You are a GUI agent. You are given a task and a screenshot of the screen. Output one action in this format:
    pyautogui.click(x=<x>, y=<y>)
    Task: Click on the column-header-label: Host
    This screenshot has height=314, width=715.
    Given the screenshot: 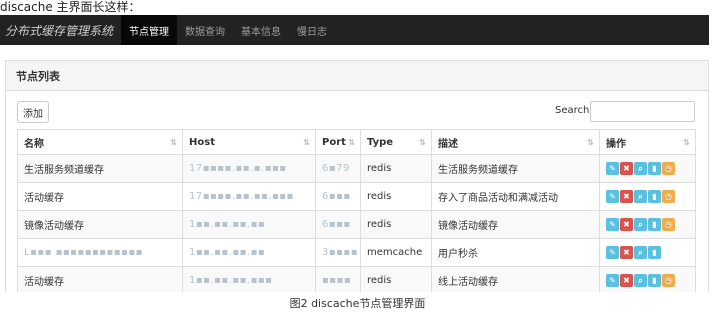 What is the action you would take?
    pyautogui.click(x=202, y=142)
    